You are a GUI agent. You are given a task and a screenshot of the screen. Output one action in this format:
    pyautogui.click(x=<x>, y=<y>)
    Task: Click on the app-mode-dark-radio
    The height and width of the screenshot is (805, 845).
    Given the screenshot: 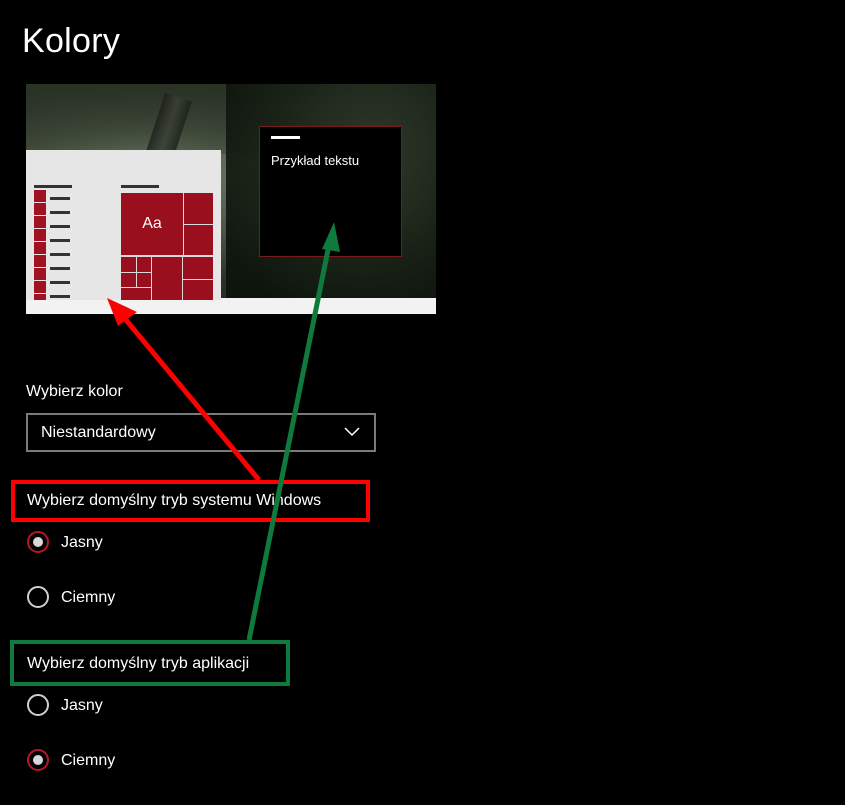 What is the action you would take?
    pyautogui.click(x=38, y=760)
    